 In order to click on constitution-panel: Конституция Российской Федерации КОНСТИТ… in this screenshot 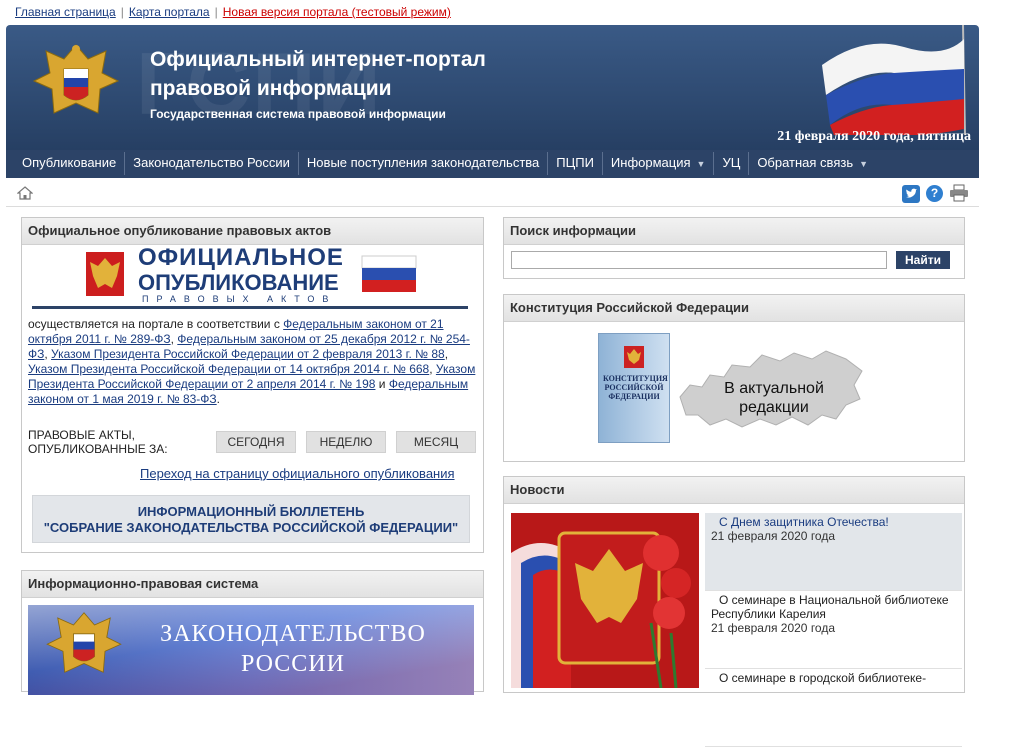, I will do `click(734, 378)`.